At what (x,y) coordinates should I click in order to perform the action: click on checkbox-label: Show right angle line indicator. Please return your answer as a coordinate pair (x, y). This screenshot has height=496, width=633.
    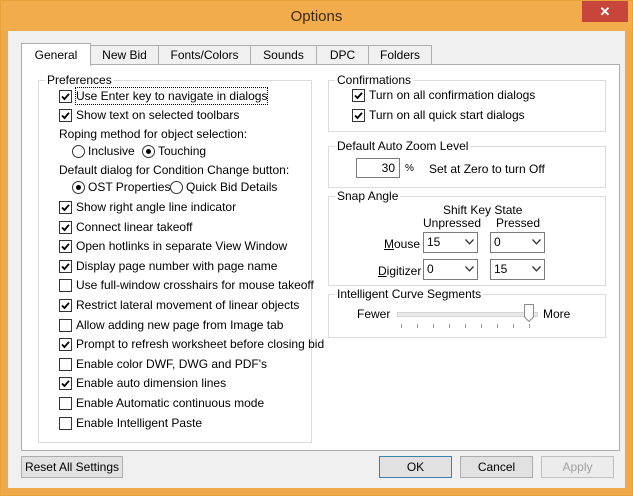
    Looking at the image, I should click on (156, 207).